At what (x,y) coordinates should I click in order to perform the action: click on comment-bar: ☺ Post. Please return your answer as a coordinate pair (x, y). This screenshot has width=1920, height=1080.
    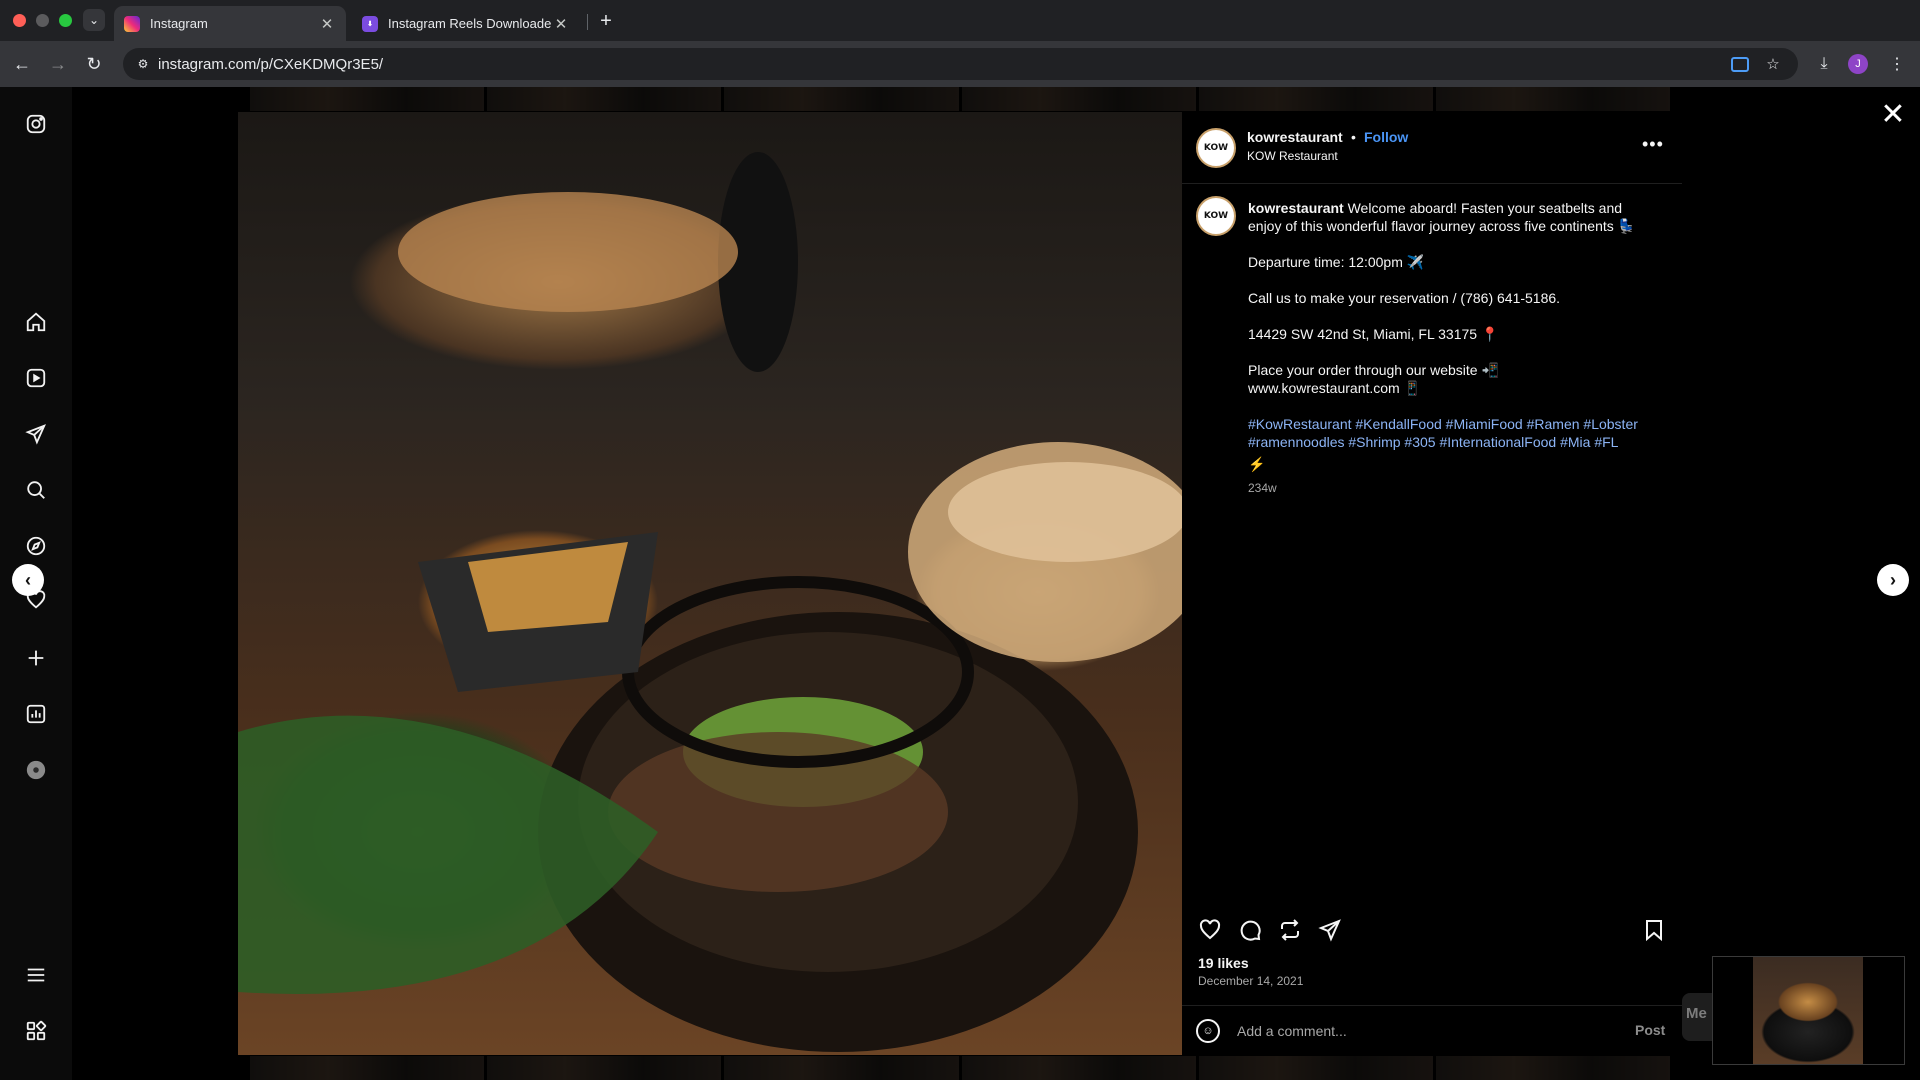
    Looking at the image, I should click on (1432, 1030).